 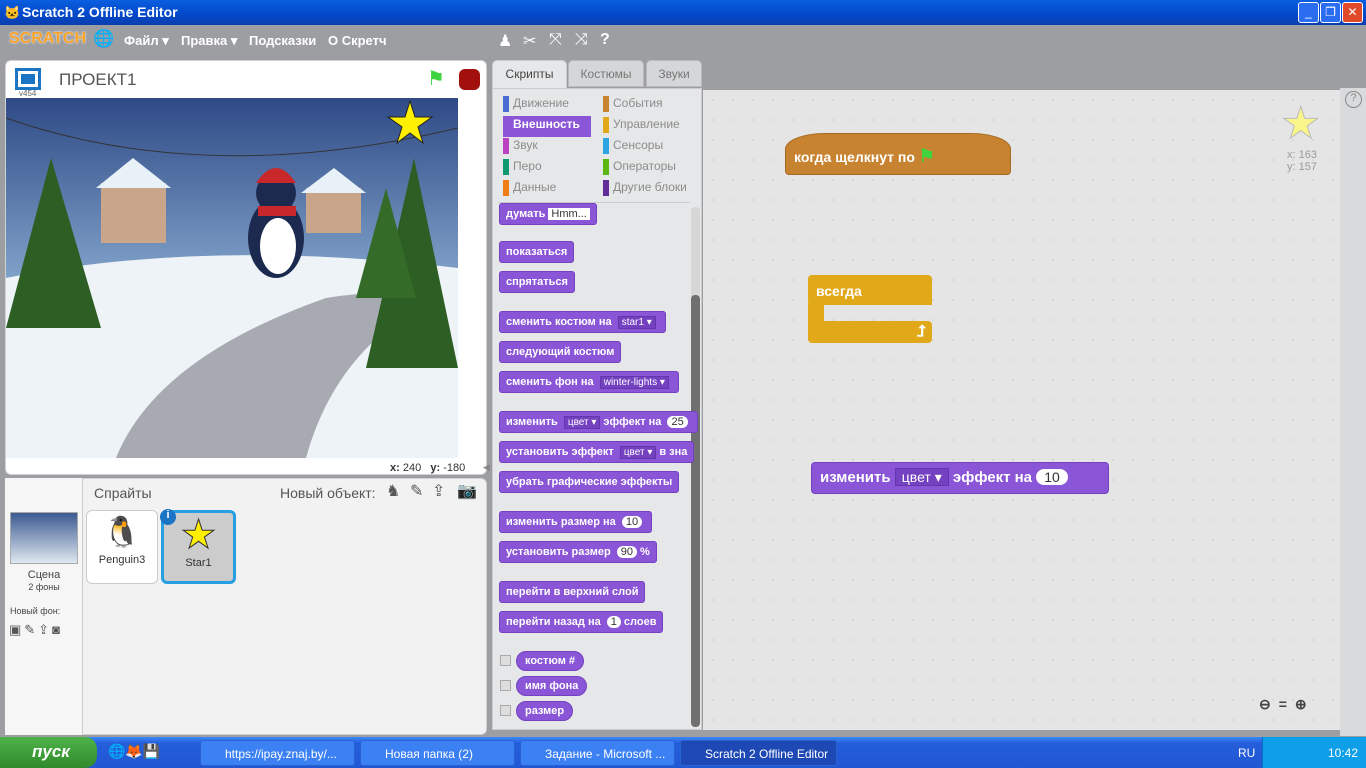 I want to click on block-input: 1, so click(x=613, y=622).